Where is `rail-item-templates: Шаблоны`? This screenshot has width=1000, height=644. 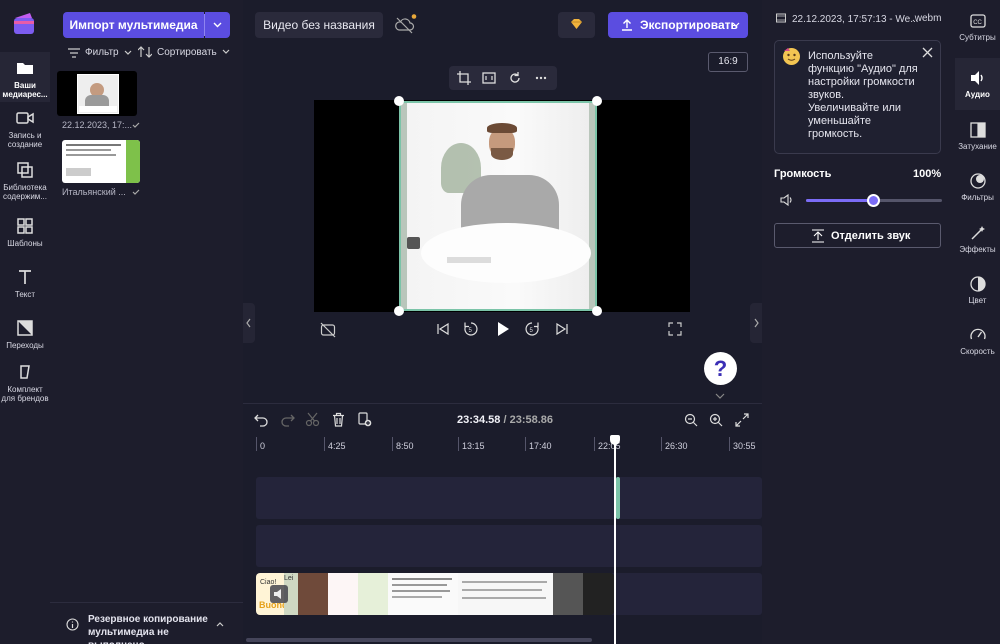 rail-item-templates: Шаблоны is located at coordinates (25, 234).